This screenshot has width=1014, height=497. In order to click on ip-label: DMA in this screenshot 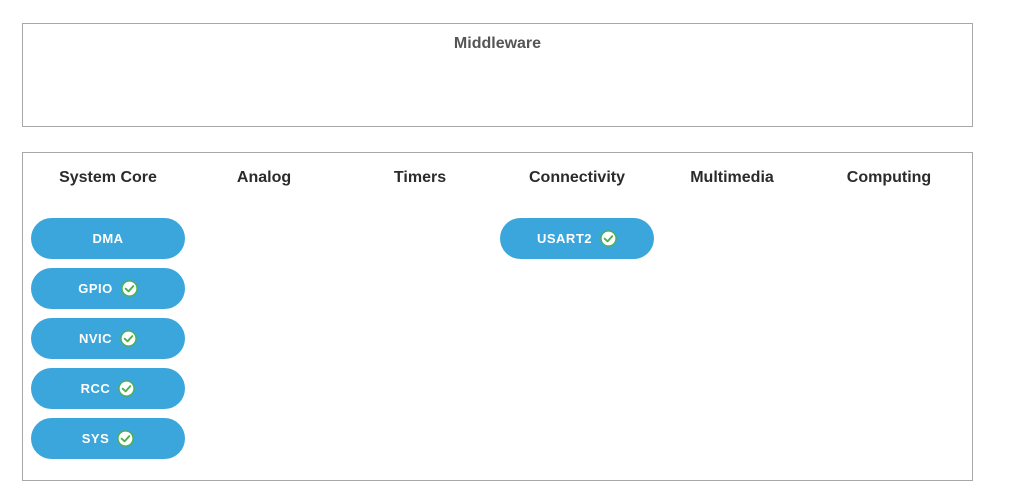, I will do `click(108, 238)`.